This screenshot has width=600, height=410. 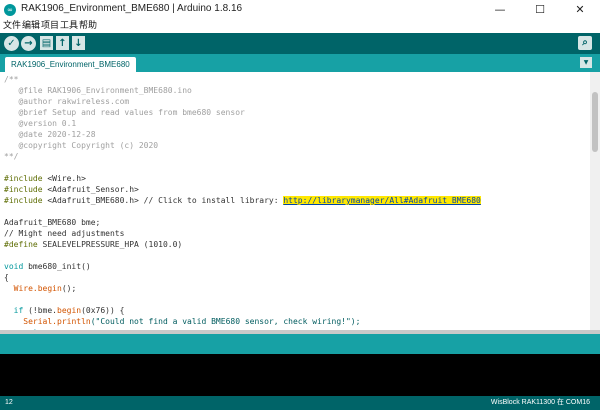 I want to click on code-token: begin, so click(x=69, y=310).